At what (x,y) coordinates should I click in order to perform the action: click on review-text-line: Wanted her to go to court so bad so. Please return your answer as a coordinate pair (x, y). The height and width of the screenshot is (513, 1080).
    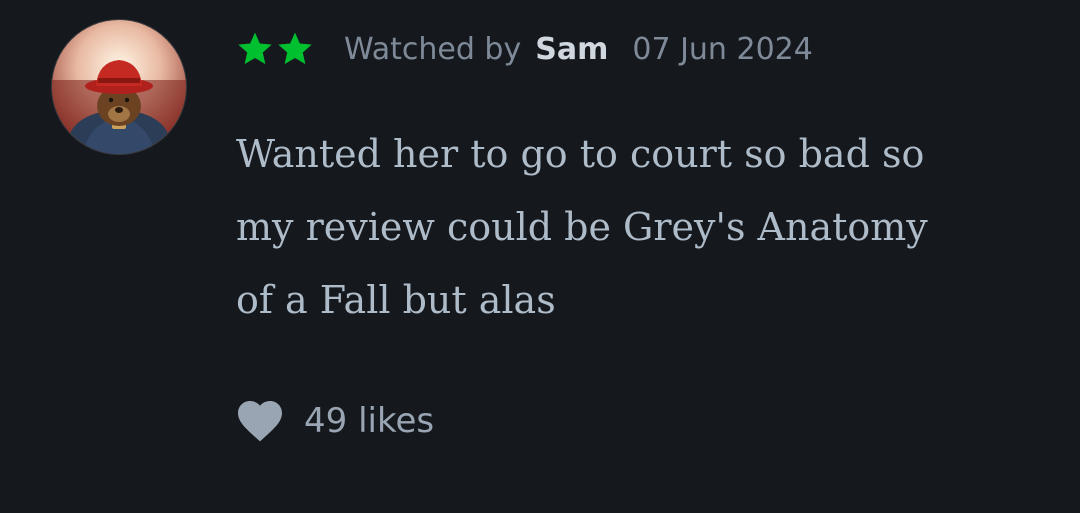
    Looking at the image, I should click on (580, 154).